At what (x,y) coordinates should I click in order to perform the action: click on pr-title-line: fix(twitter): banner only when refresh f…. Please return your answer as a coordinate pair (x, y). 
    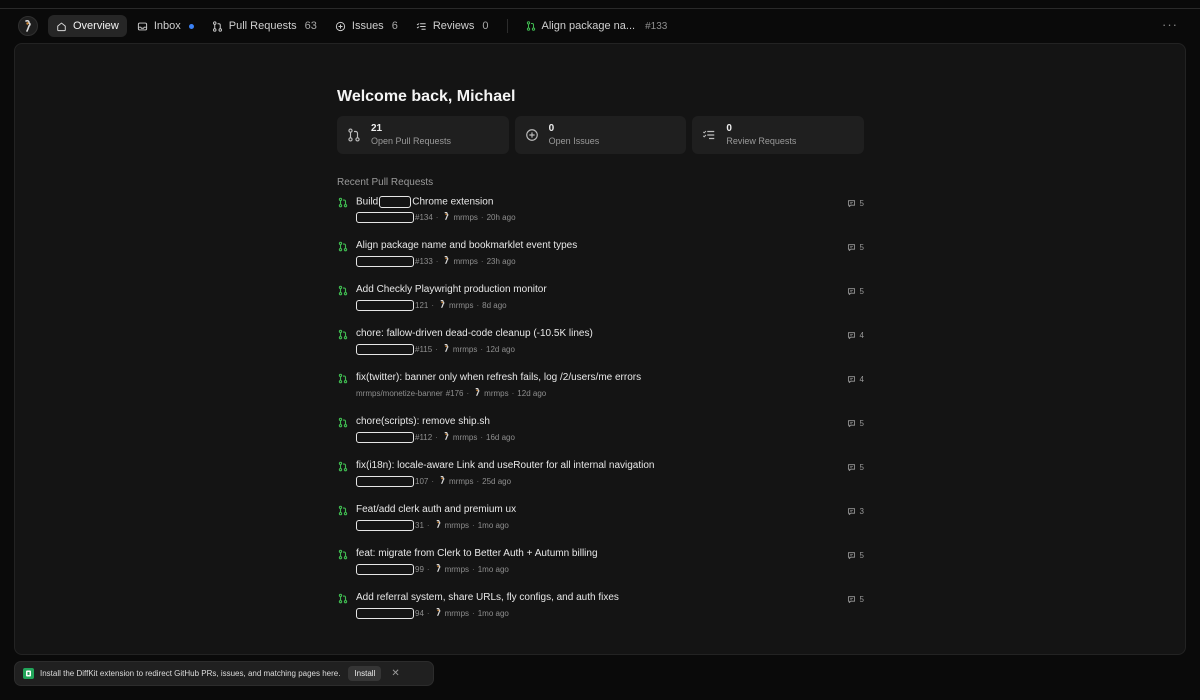
    Looking at the image, I should click on (610, 378).